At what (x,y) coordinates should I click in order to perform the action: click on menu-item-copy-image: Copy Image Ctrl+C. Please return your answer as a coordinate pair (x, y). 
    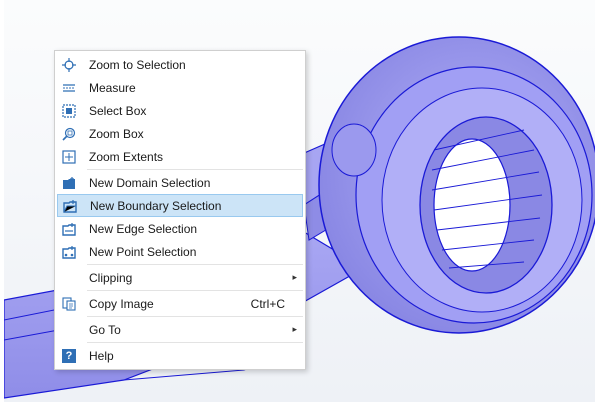
    Looking at the image, I should click on (180, 303).